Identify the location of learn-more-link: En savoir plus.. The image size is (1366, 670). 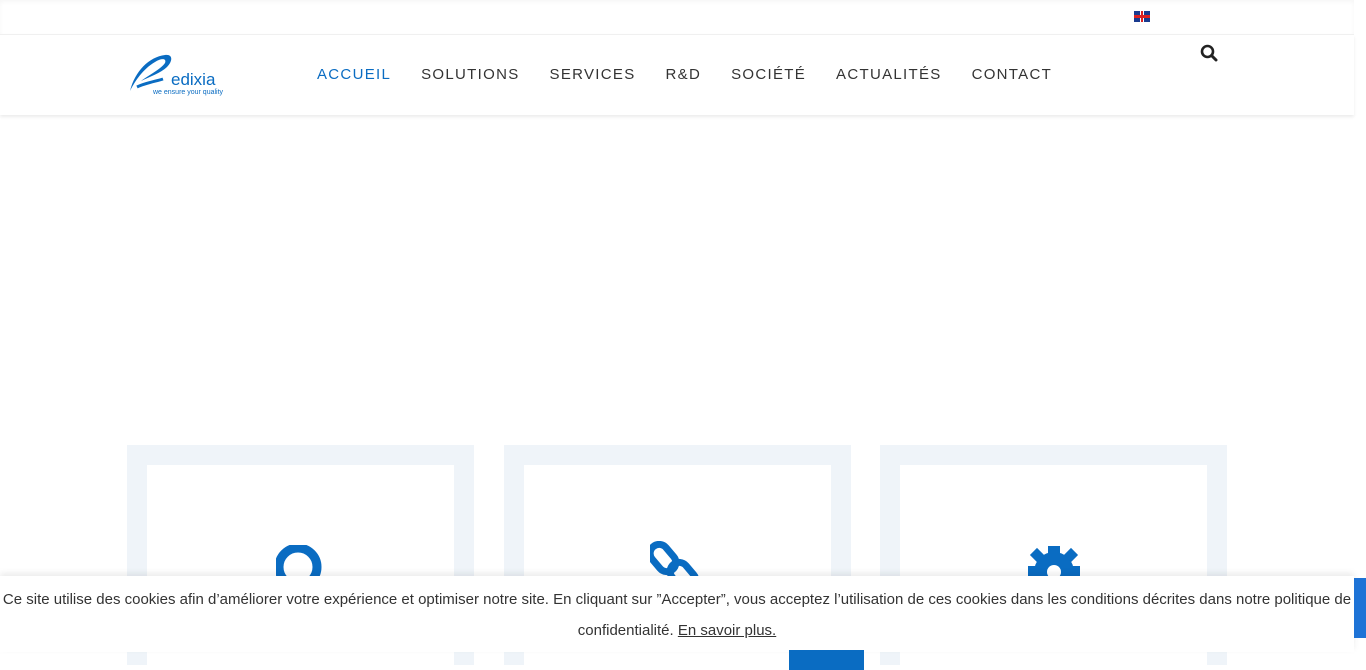
(727, 630).